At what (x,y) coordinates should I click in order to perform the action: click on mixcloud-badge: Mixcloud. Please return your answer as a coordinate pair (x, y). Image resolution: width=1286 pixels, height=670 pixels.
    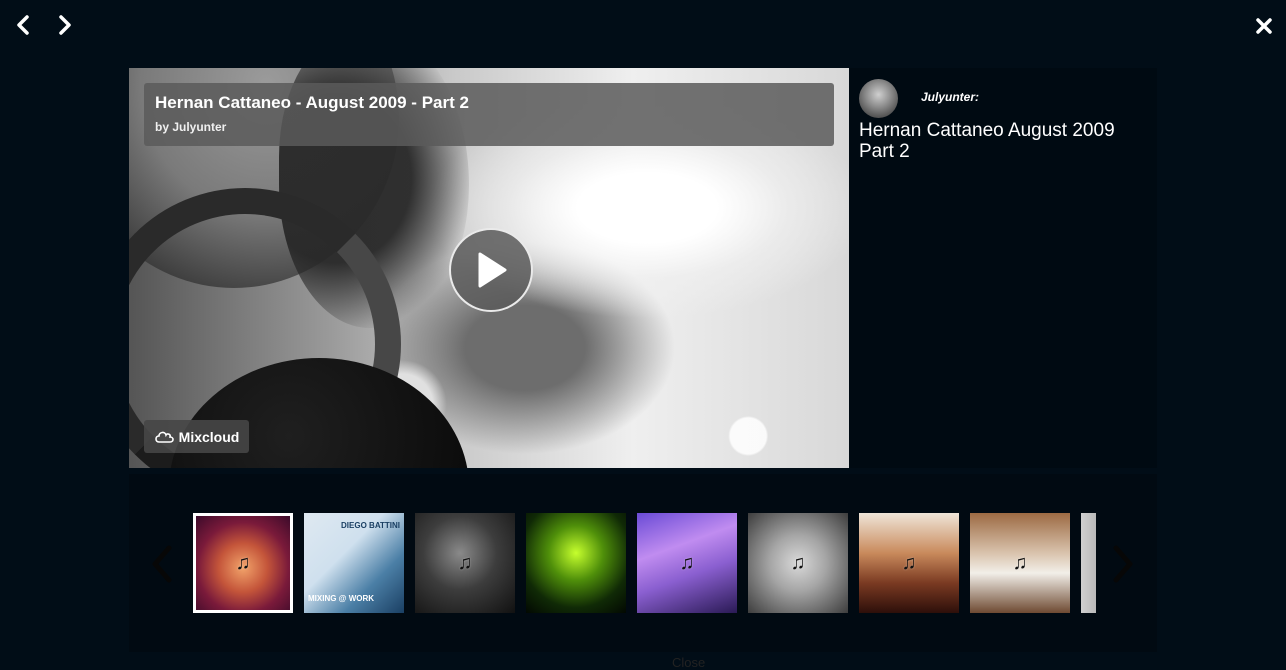
    Looking at the image, I should click on (196, 436).